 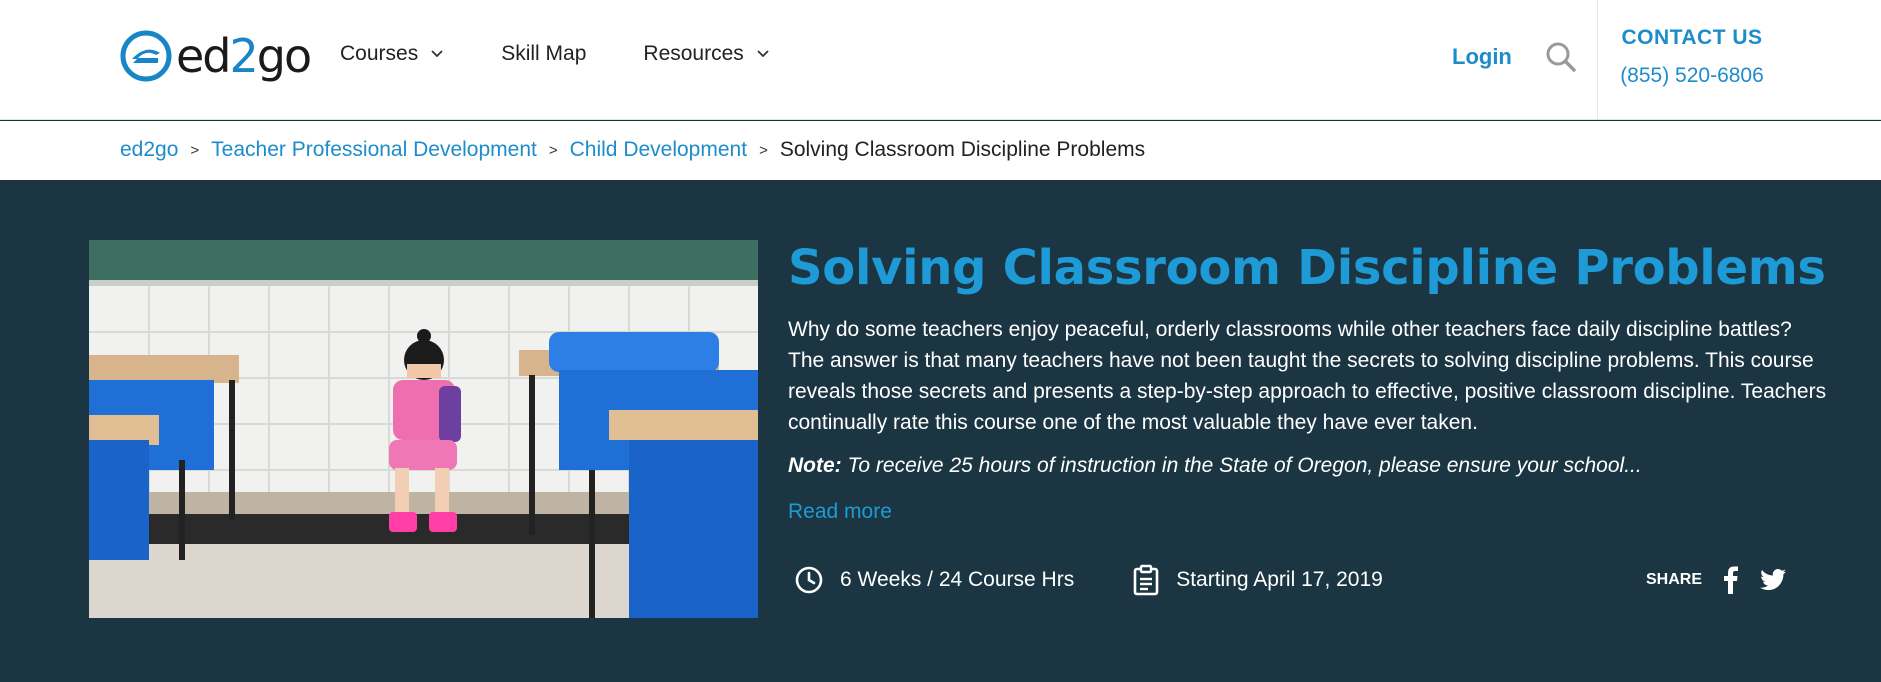 What do you see at coordinates (244, 56) in the screenshot?
I see `logo-wordmark: ed2go` at bounding box center [244, 56].